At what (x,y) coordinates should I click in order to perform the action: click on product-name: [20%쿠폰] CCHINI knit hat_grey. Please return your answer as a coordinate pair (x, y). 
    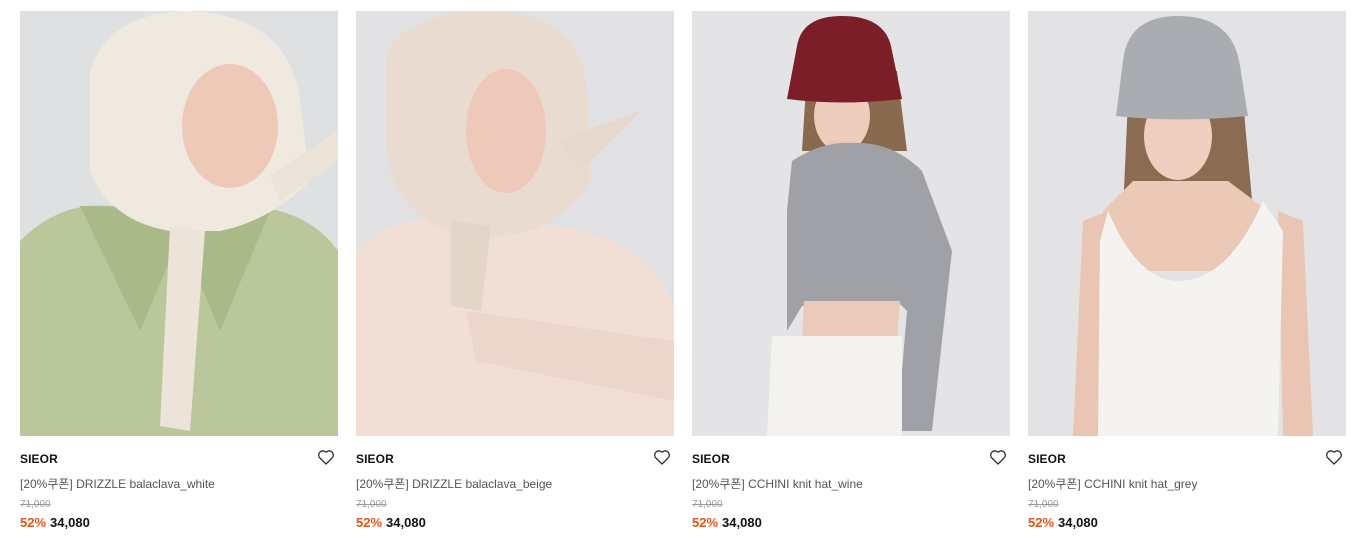
    Looking at the image, I should click on (1112, 483).